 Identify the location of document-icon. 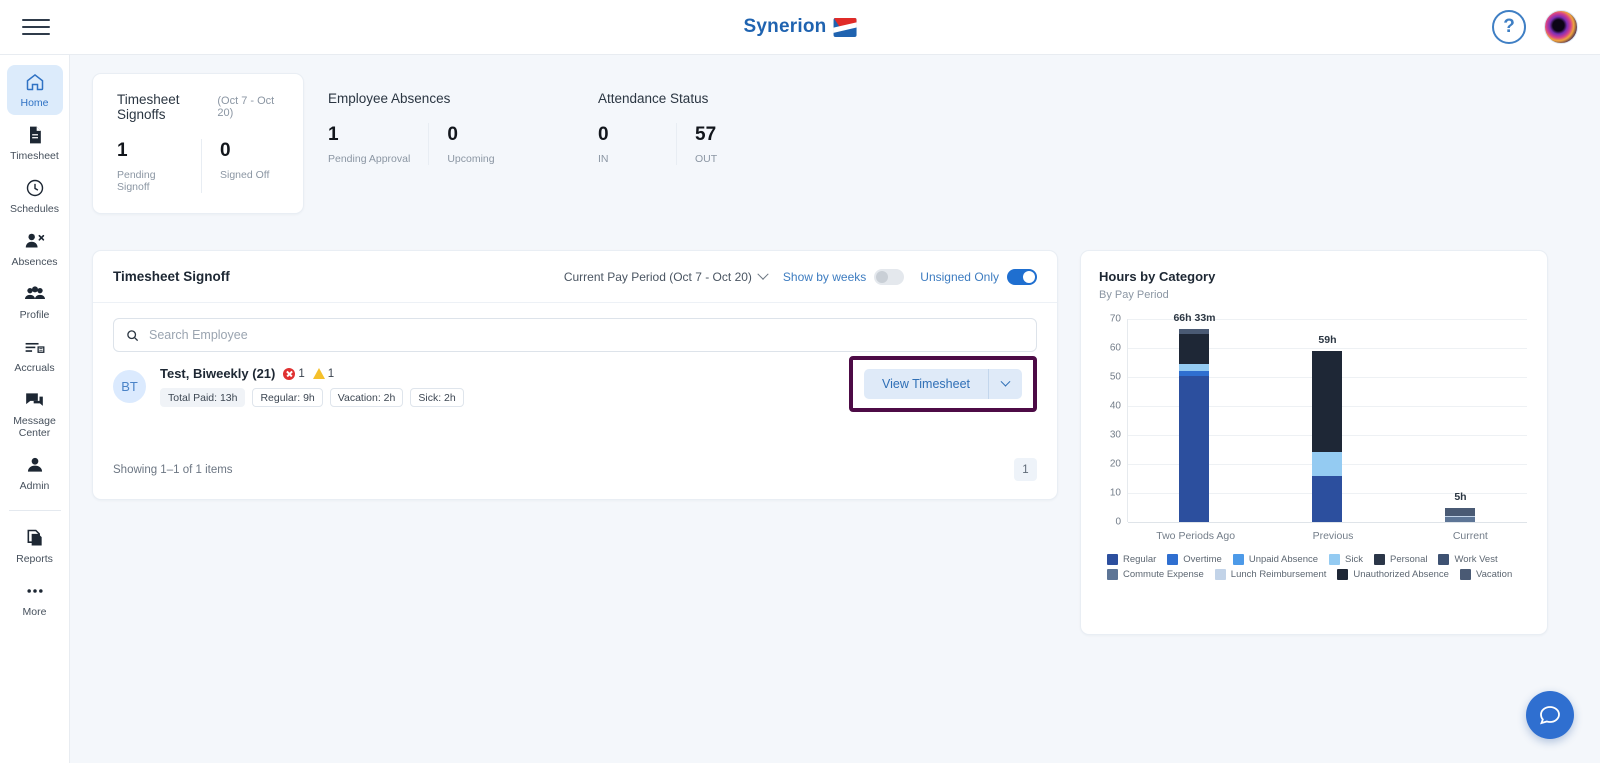
(35, 135).